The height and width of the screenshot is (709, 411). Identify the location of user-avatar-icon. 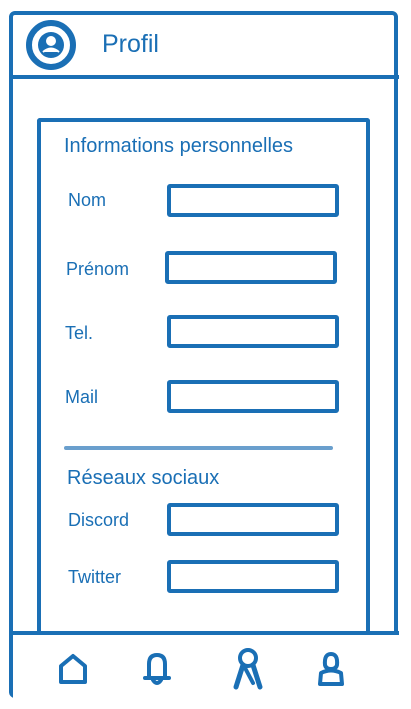
(51, 45).